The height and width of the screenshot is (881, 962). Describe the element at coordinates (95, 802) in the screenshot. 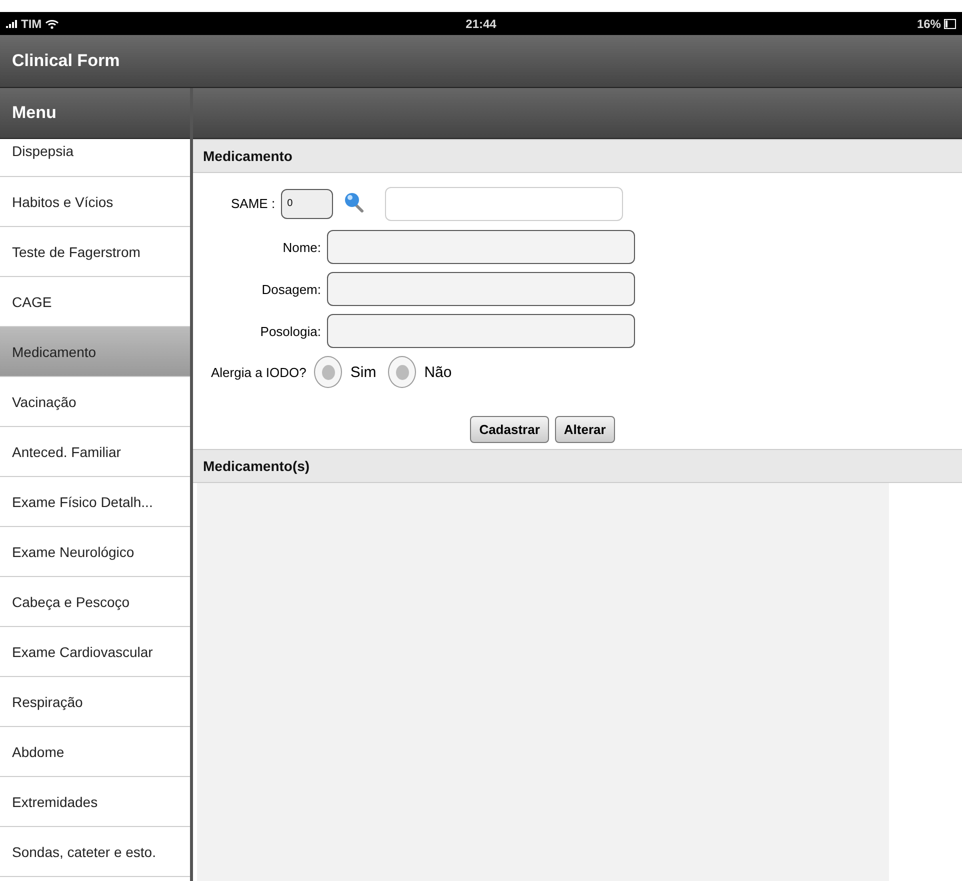

I see `menu-item: Extremidades` at that location.